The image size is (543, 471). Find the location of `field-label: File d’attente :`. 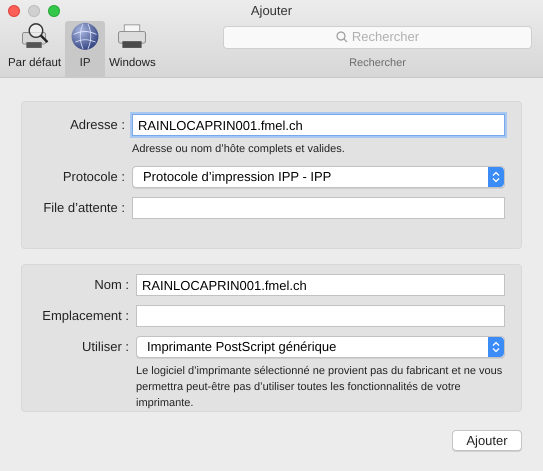

field-label: File d’attente : is located at coordinates (83, 208).